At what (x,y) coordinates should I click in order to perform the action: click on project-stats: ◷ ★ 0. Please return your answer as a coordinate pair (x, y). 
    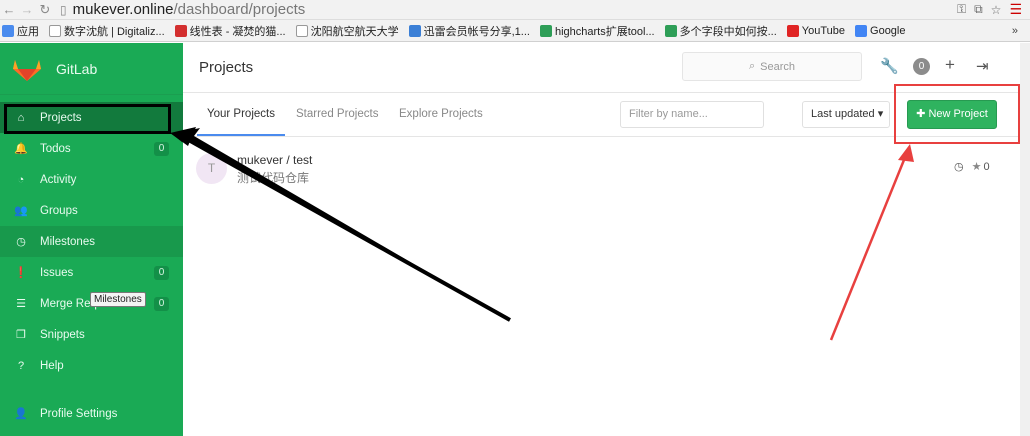
    Looking at the image, I should click on (972, 167).